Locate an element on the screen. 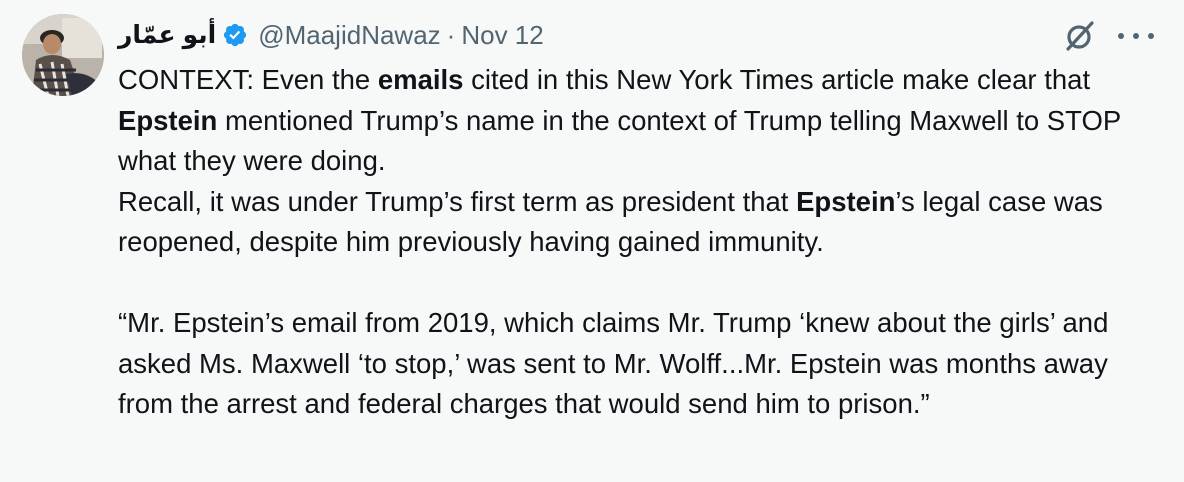  tweet-header: أبو عمّار @MaajidNawaz · Nov 12 is located at coordinates (331, 35).